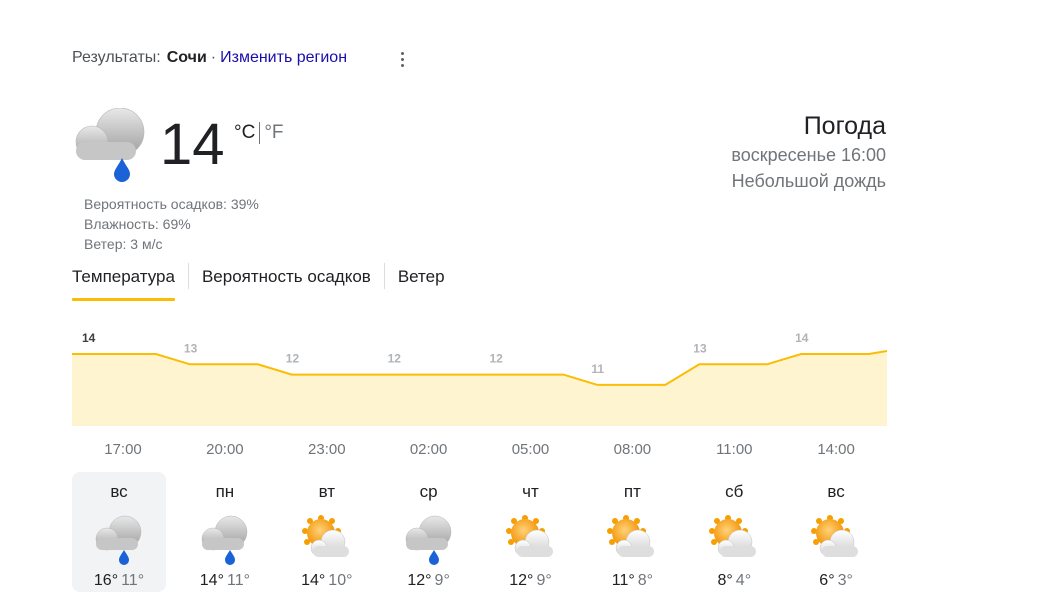 The height and width of the screenshot is (609, 1052). Describe the element at coordinates (225, 491) in the screenshot. I see `day-name: пн` at that location.